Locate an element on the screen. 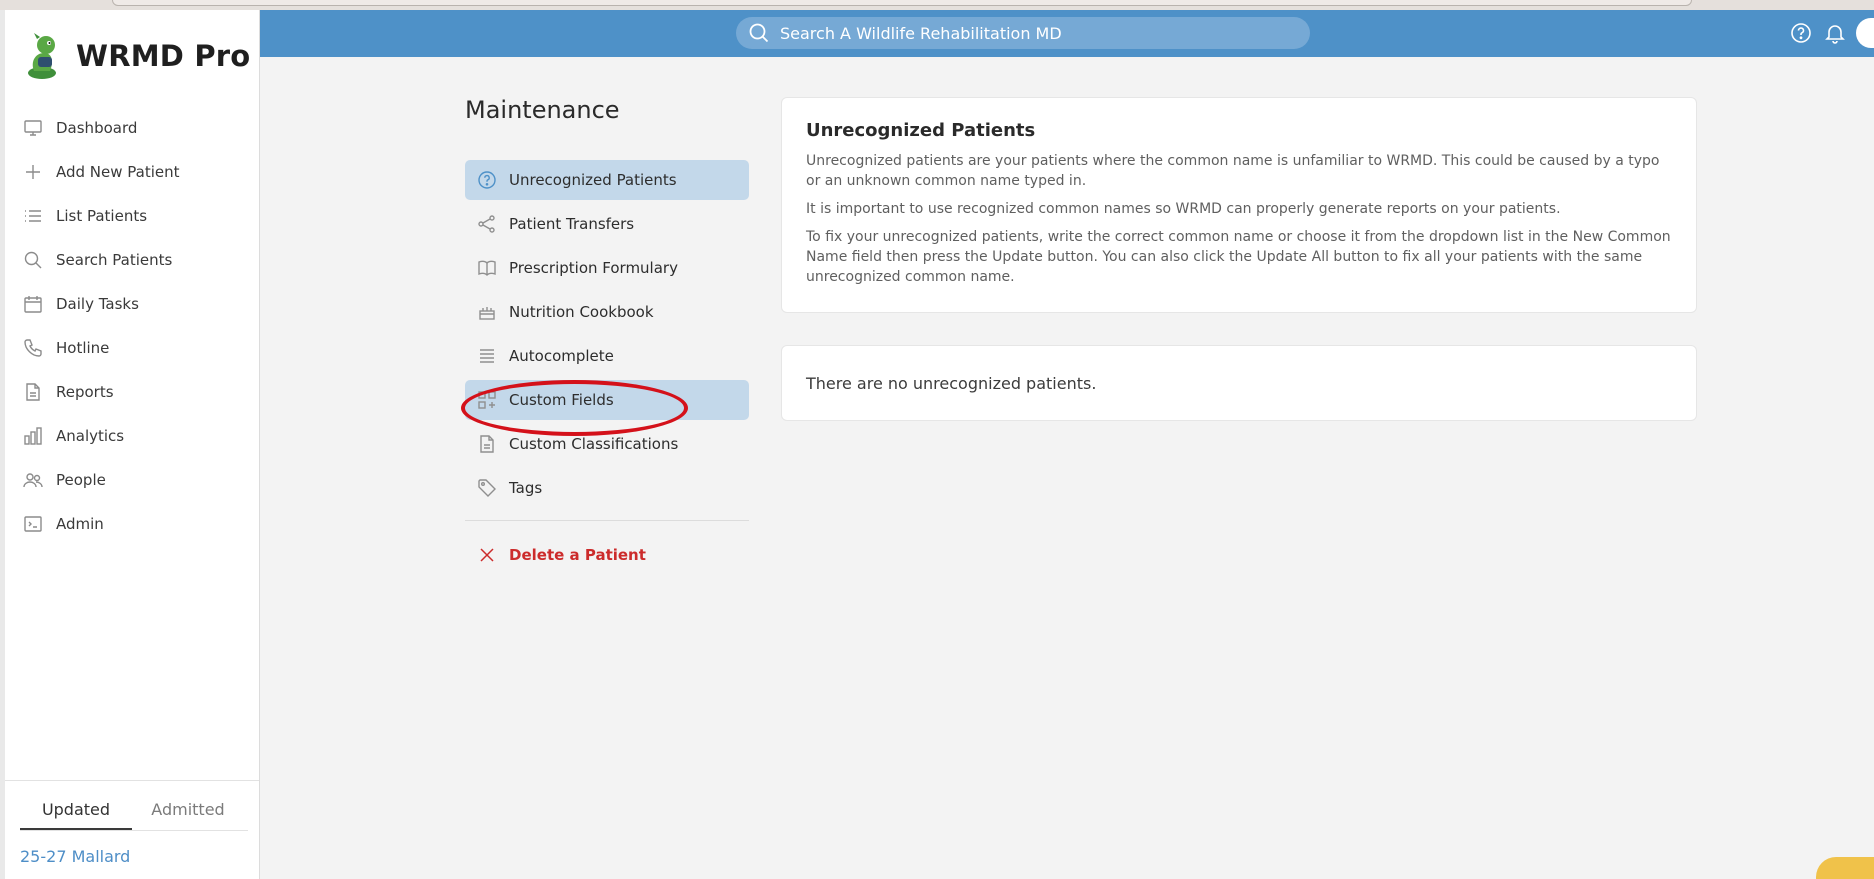 The width and height of the screenshot is (1874, 879). sidebar-item-label: Dashboard is located at coordinates (97, 128).